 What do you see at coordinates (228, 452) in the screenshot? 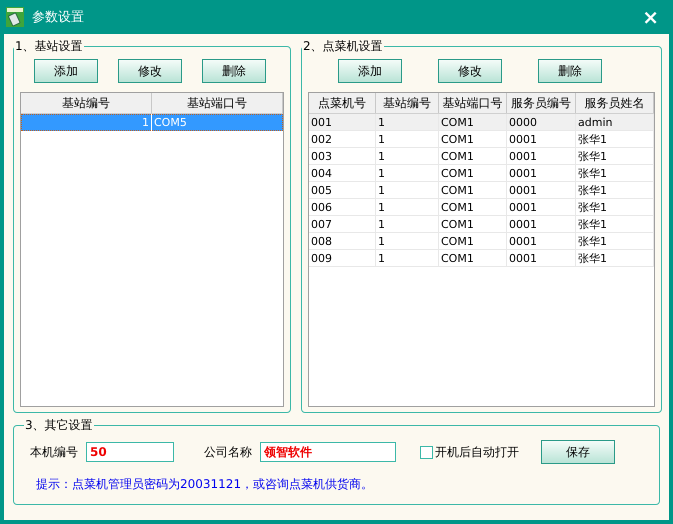
I see `field-label: 公司名称` at bounding box center [228, 452].